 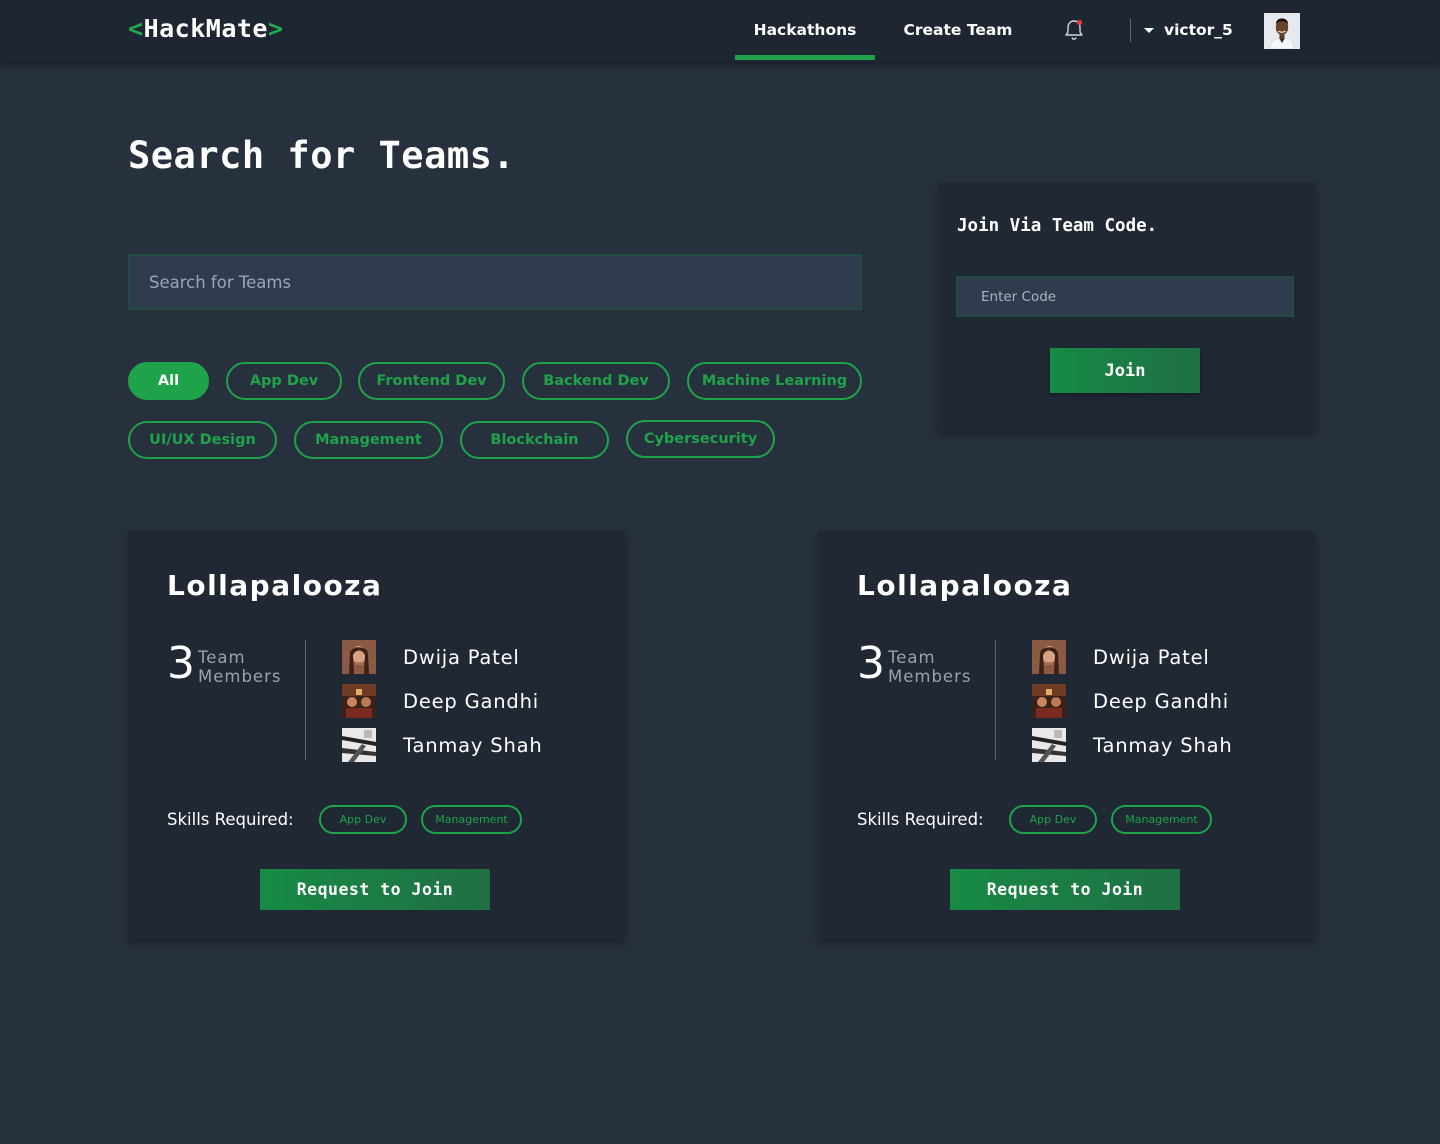 What do you see at coordinates (1125, 296) in the screenshot?
I see `team-code-input` at bounding box center [1125, 296].